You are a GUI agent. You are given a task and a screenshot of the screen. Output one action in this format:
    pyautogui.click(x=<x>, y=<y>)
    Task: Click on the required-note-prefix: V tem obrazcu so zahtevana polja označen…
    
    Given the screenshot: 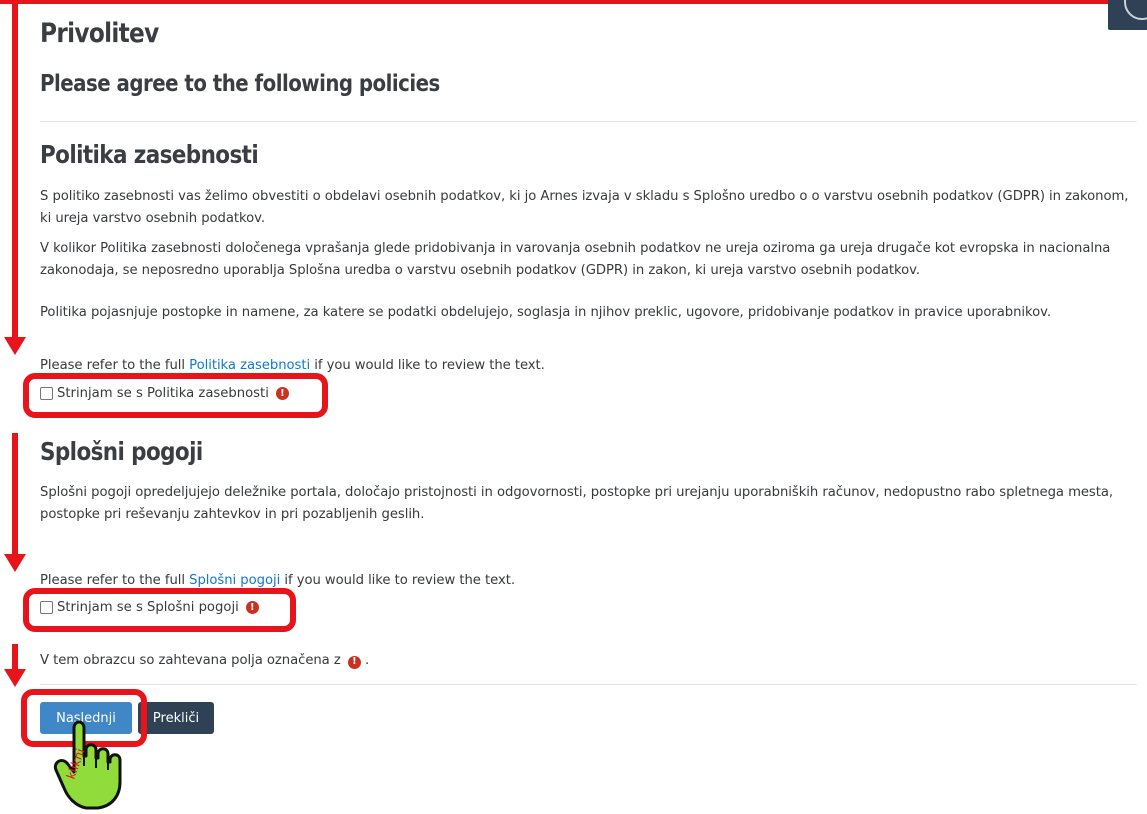 What is the action you would take?
    pyautogui.click(x=190, y=660)
    